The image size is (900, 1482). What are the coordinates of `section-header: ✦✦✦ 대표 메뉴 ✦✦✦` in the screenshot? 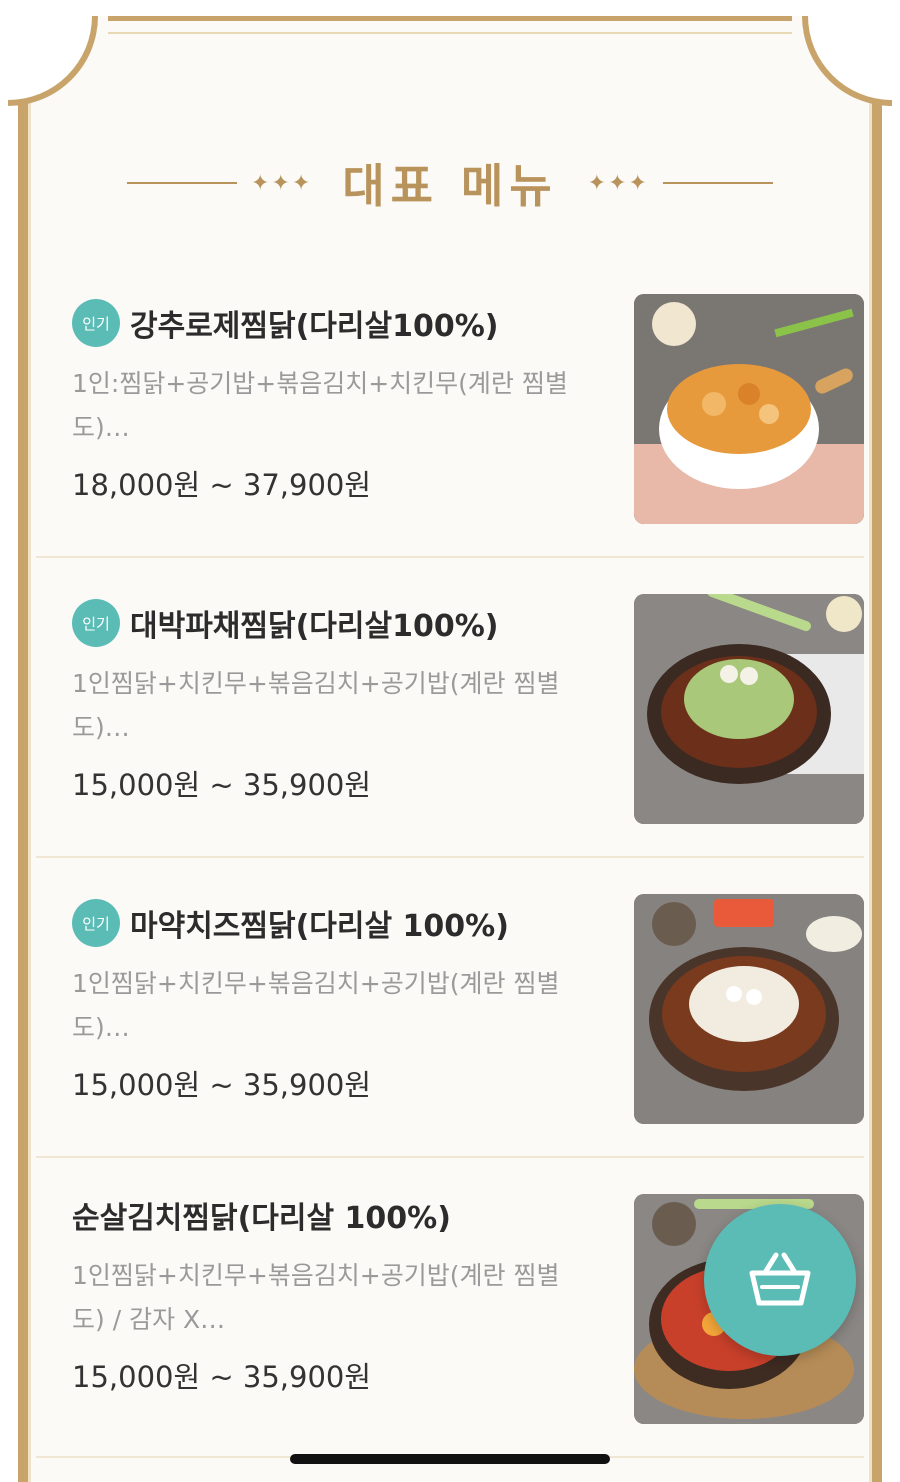 It's located at (450, 183).